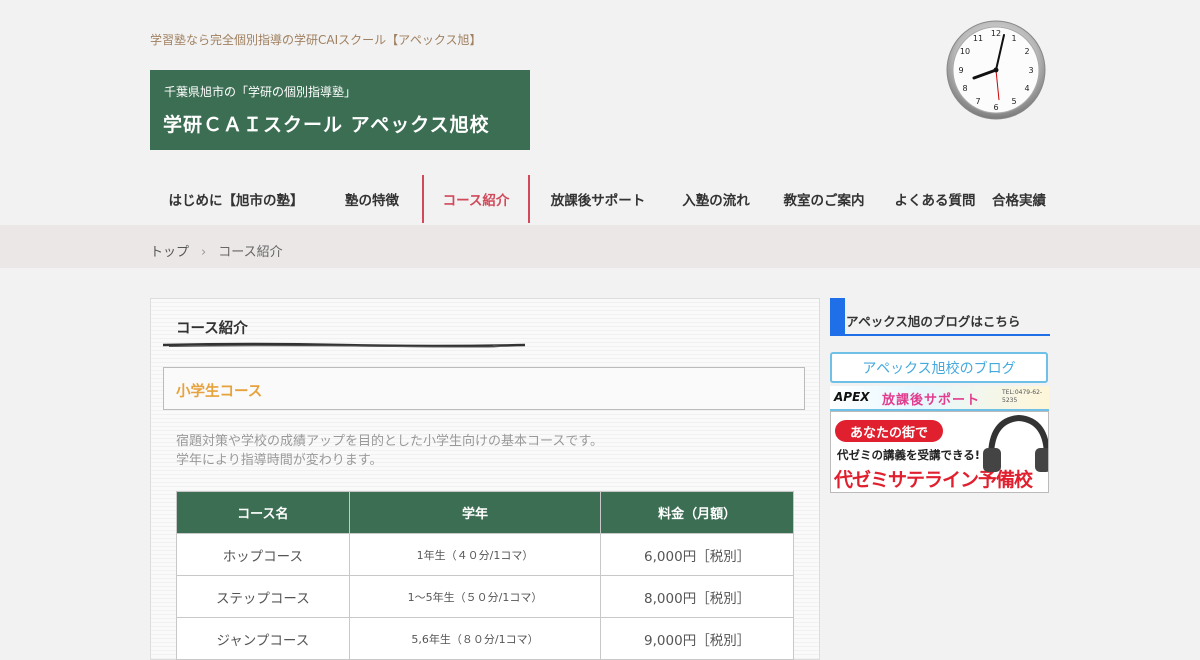 This screenshot has height=660, width=1200. What do you see at coordinates (390, 441) in the screenshot?
I see `description-line: 宿題対策や学校の成績アップを目的とした小学生向けの基本コースです。` at bounding box center [390, 441].